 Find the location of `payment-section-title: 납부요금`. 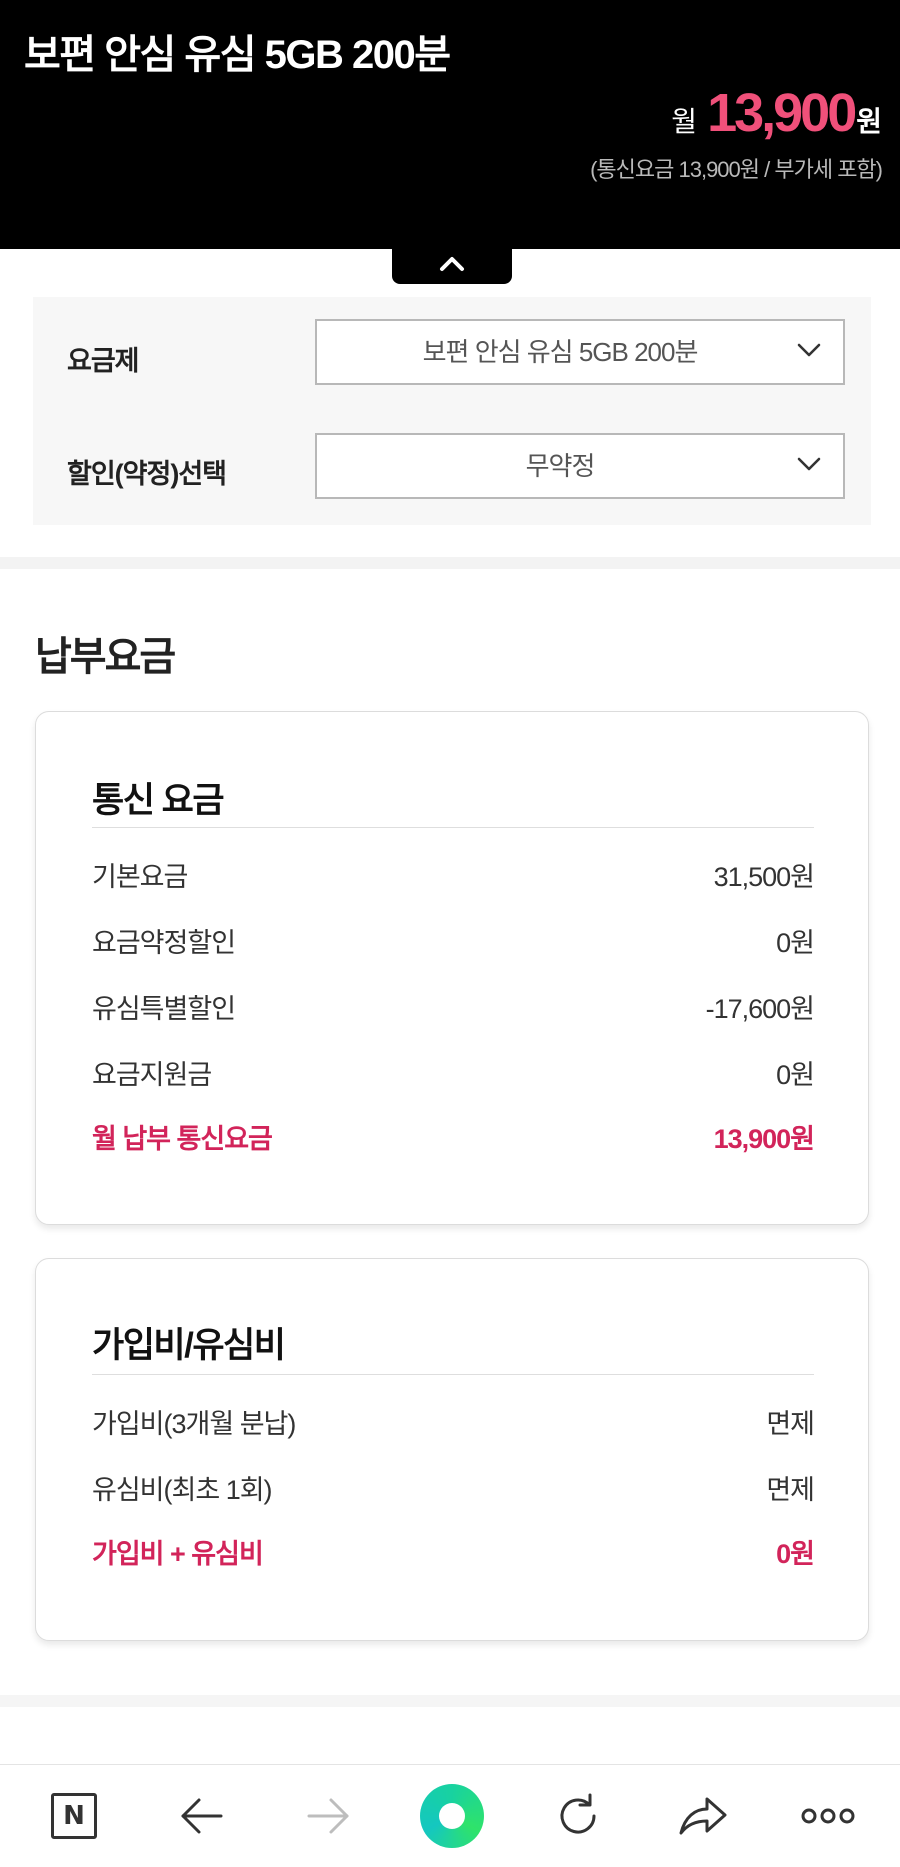

payment-section-title: 납부요금 is located at coordinates (105, 657).